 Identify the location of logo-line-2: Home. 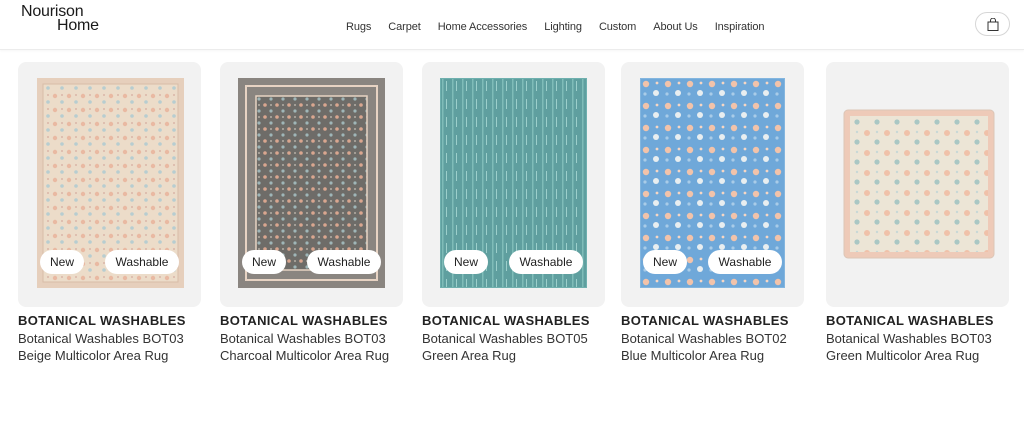
(78, 25).